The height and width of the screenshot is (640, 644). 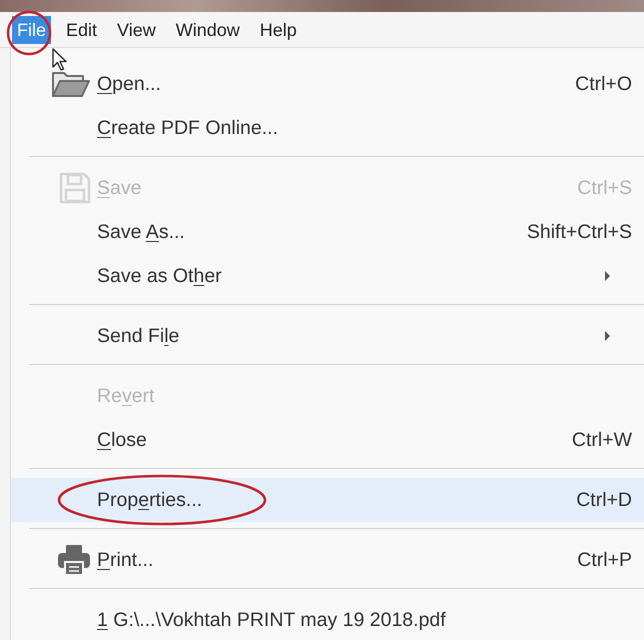 What do you see at coordinates (604, 560) in the screenshot?
I see `shortcut-label: Ctrl+P` at bounding box center [604, 560].